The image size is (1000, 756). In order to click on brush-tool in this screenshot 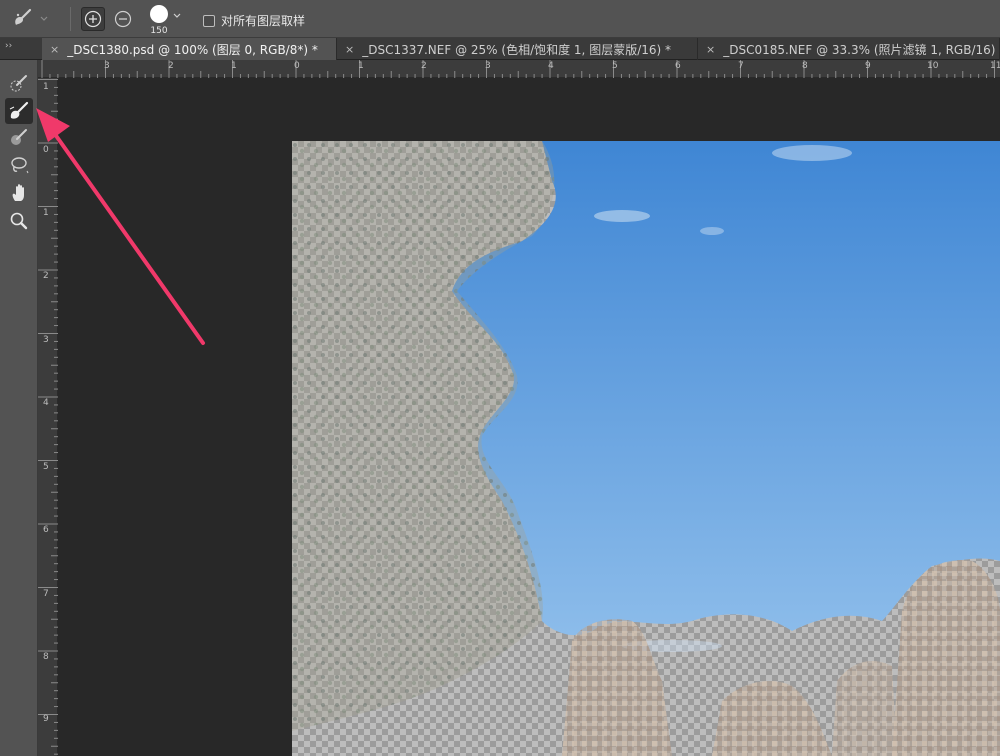, I will do `click(19, 137)`.